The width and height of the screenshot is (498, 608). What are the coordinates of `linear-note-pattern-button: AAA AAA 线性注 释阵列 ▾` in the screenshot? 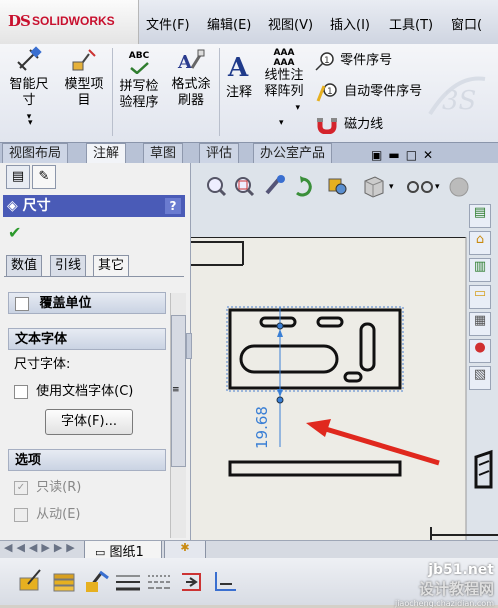 It's located at (284, 82).